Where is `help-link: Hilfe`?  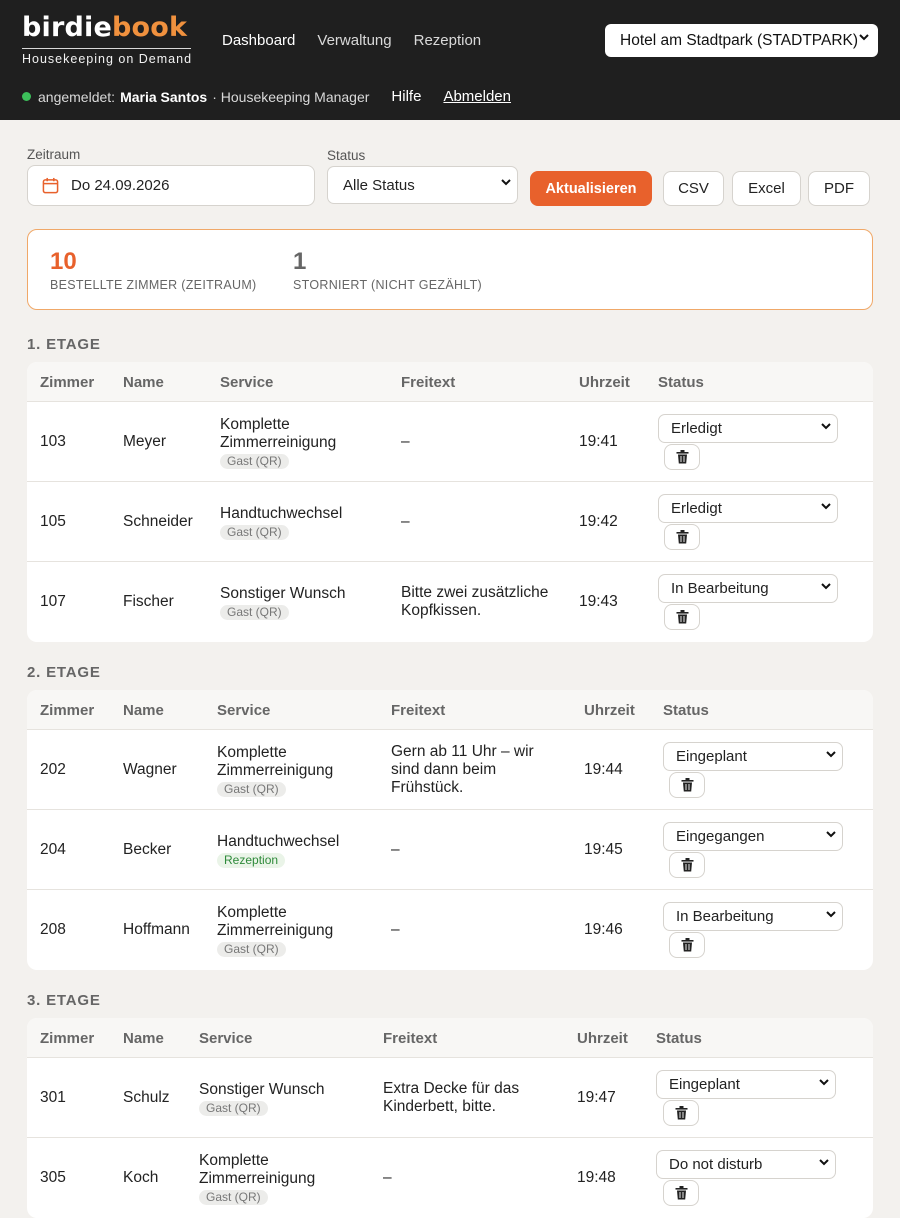
help-link: Hilfe is located at coordinates (406, 96).